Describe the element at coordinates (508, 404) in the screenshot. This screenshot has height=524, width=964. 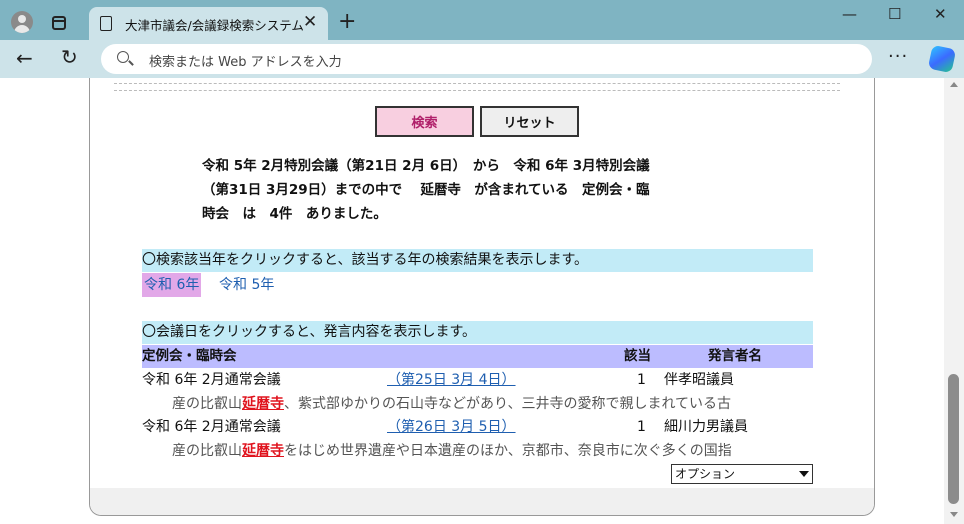
I see `excerpt-text: 、紫式部ゆかりの石山寺などがあり、三井寺の愛称で親しまれている古` at that location.